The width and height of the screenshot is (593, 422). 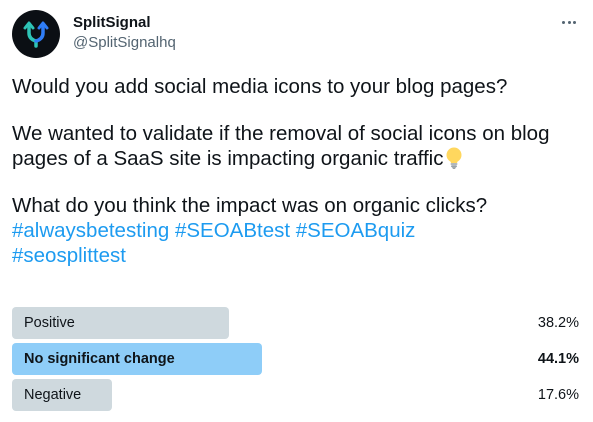 I want to click on hashtag-link: #alwaysbetesting, so click(x=90, y=230).